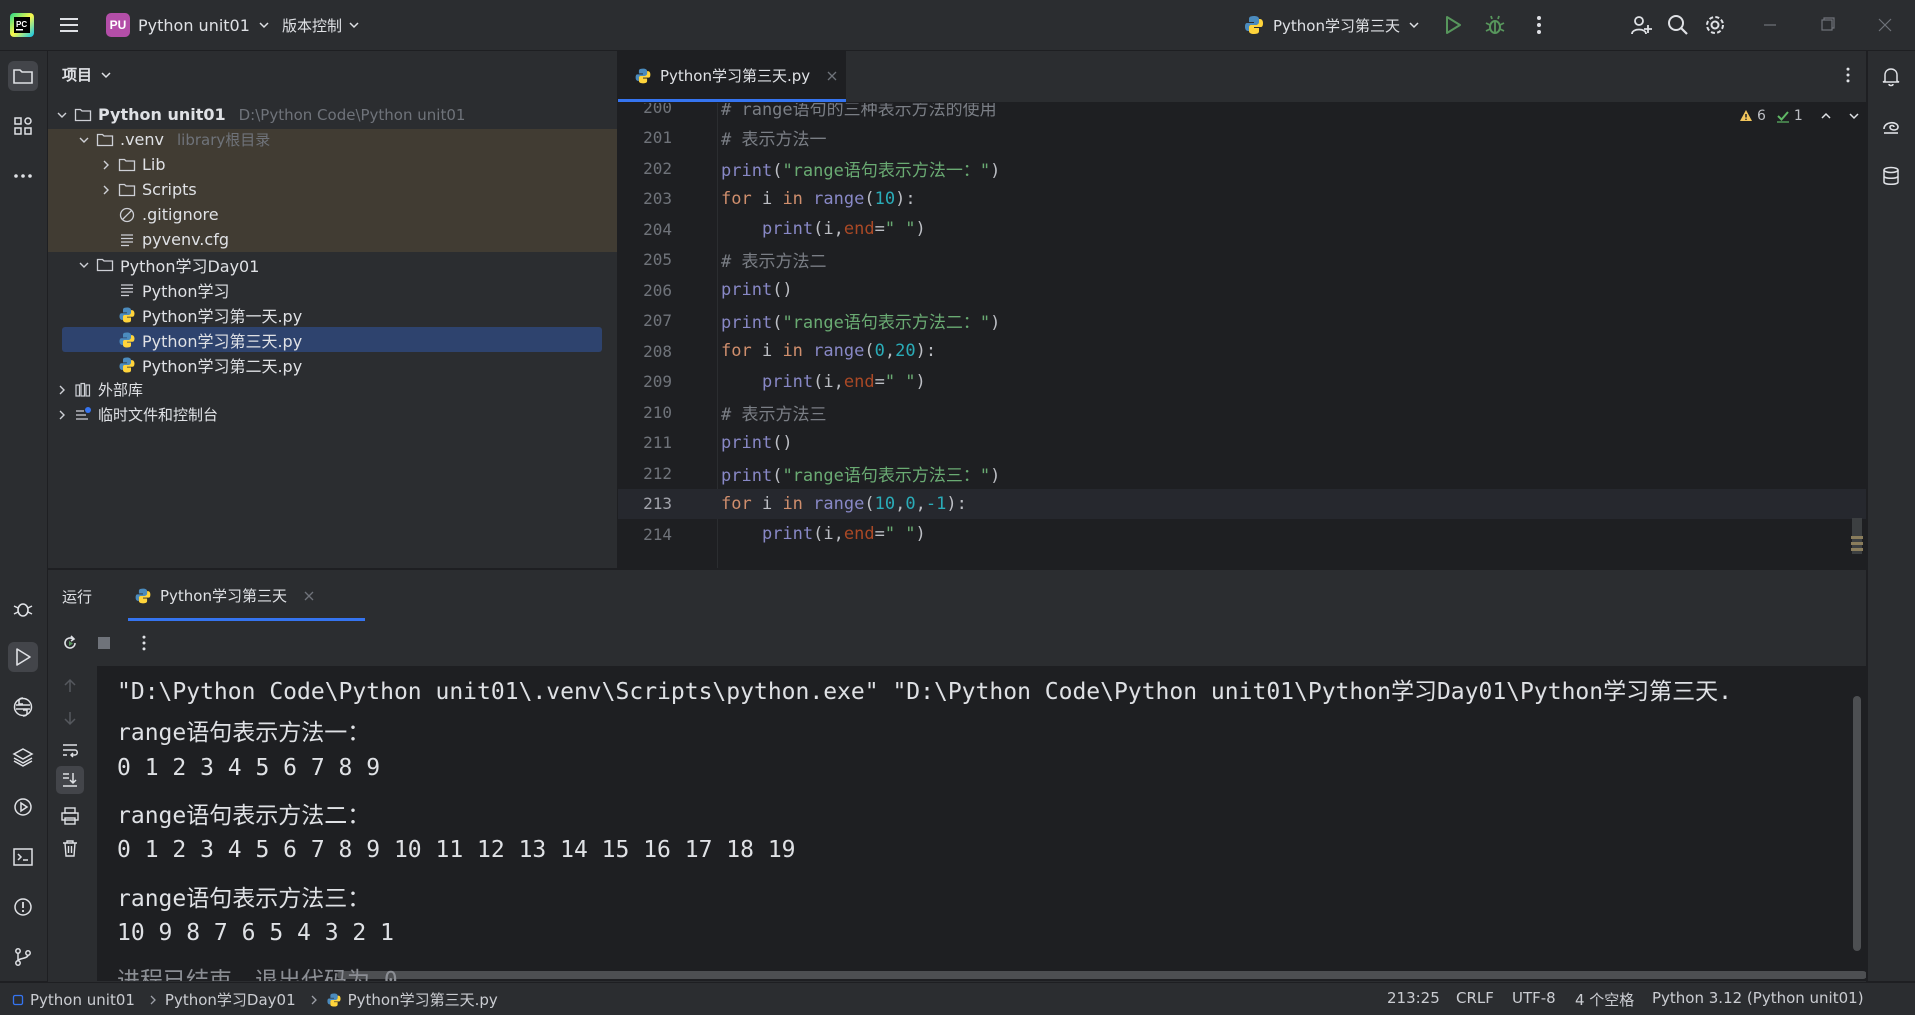 The width and height of the screenshot is (1915, 1015). Describe the element at coordinates (332, 189) in the screenshot. I see `tree-item: Scripts` at that location.